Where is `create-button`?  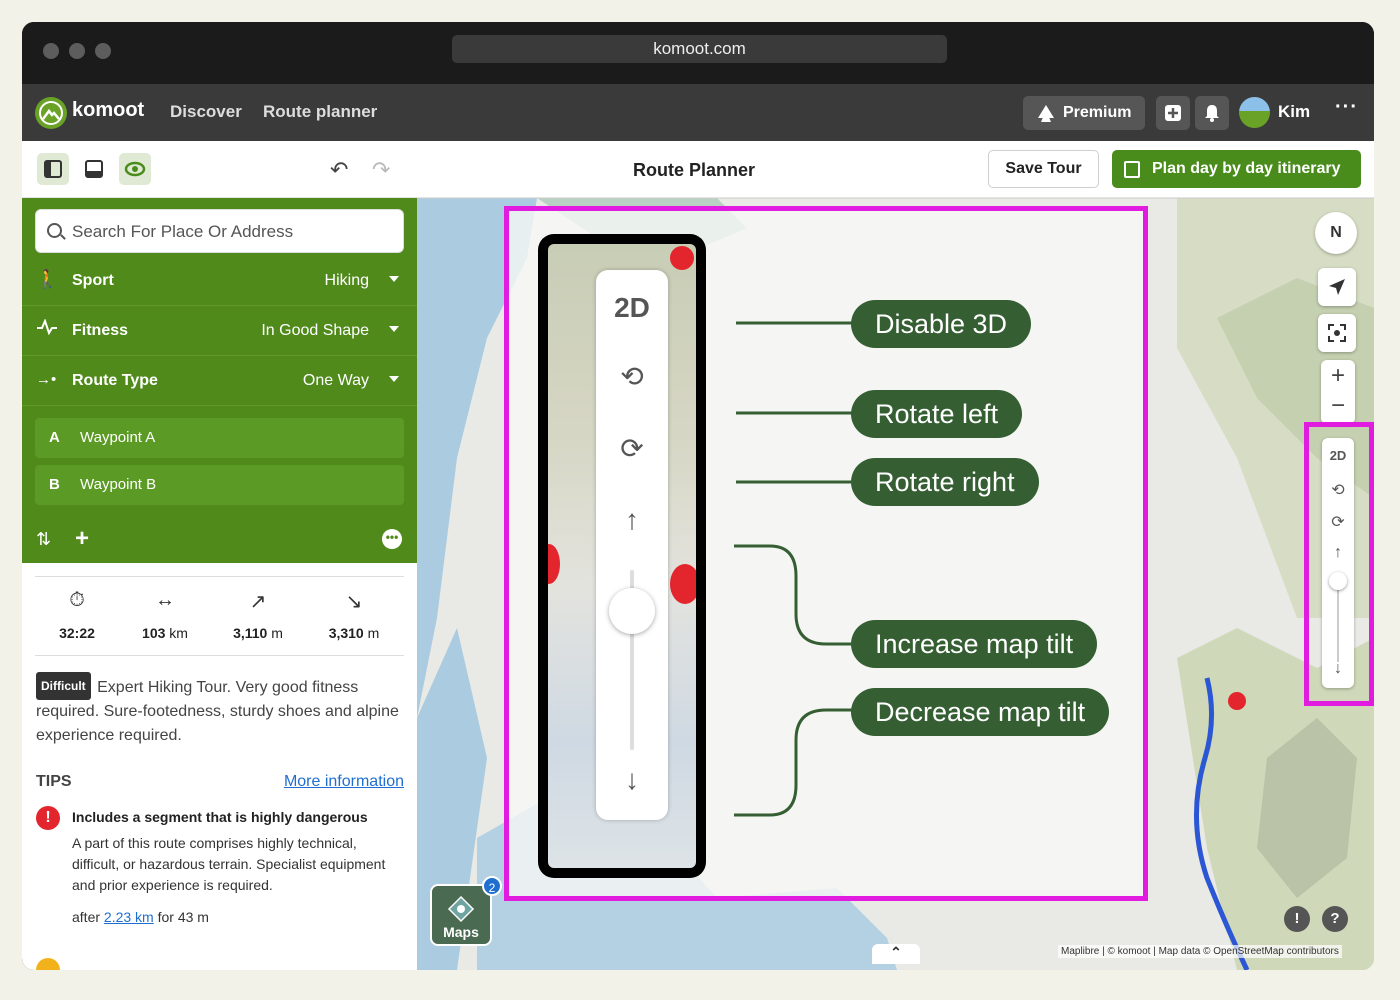
create-button is located at coordinates (1173, 113).